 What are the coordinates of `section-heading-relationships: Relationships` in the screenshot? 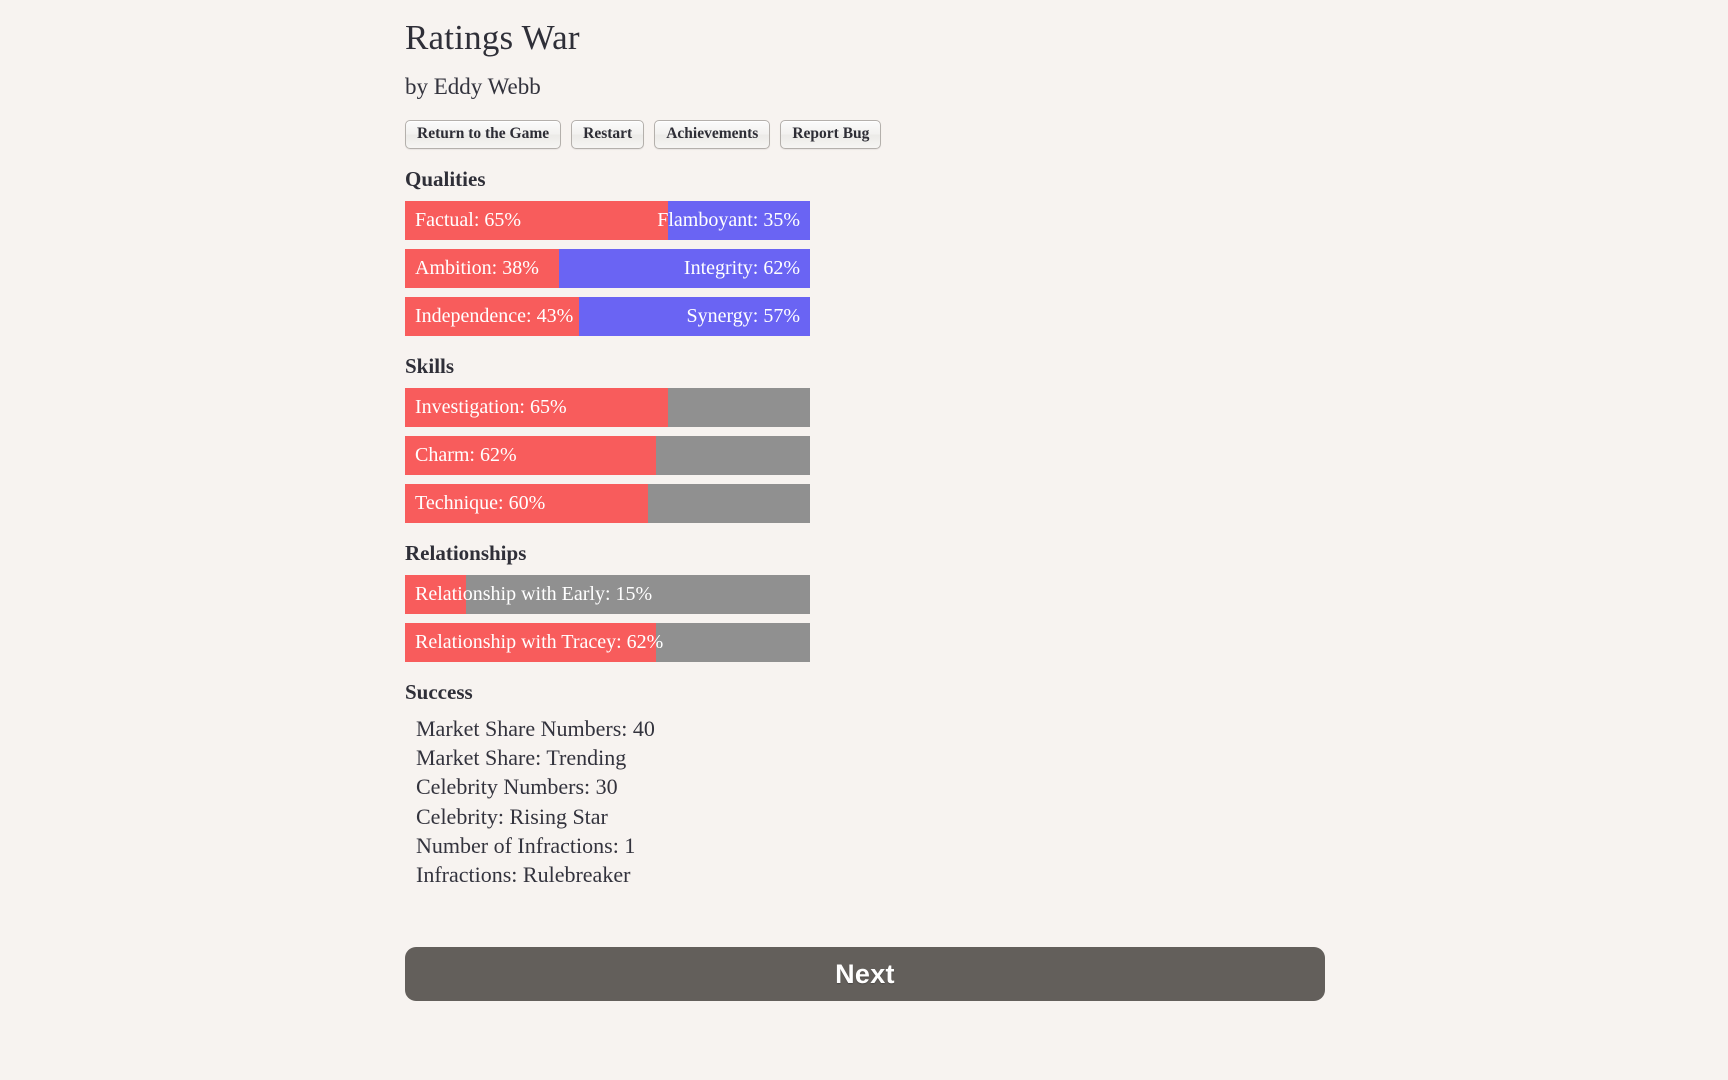 It's located at (466, 552).